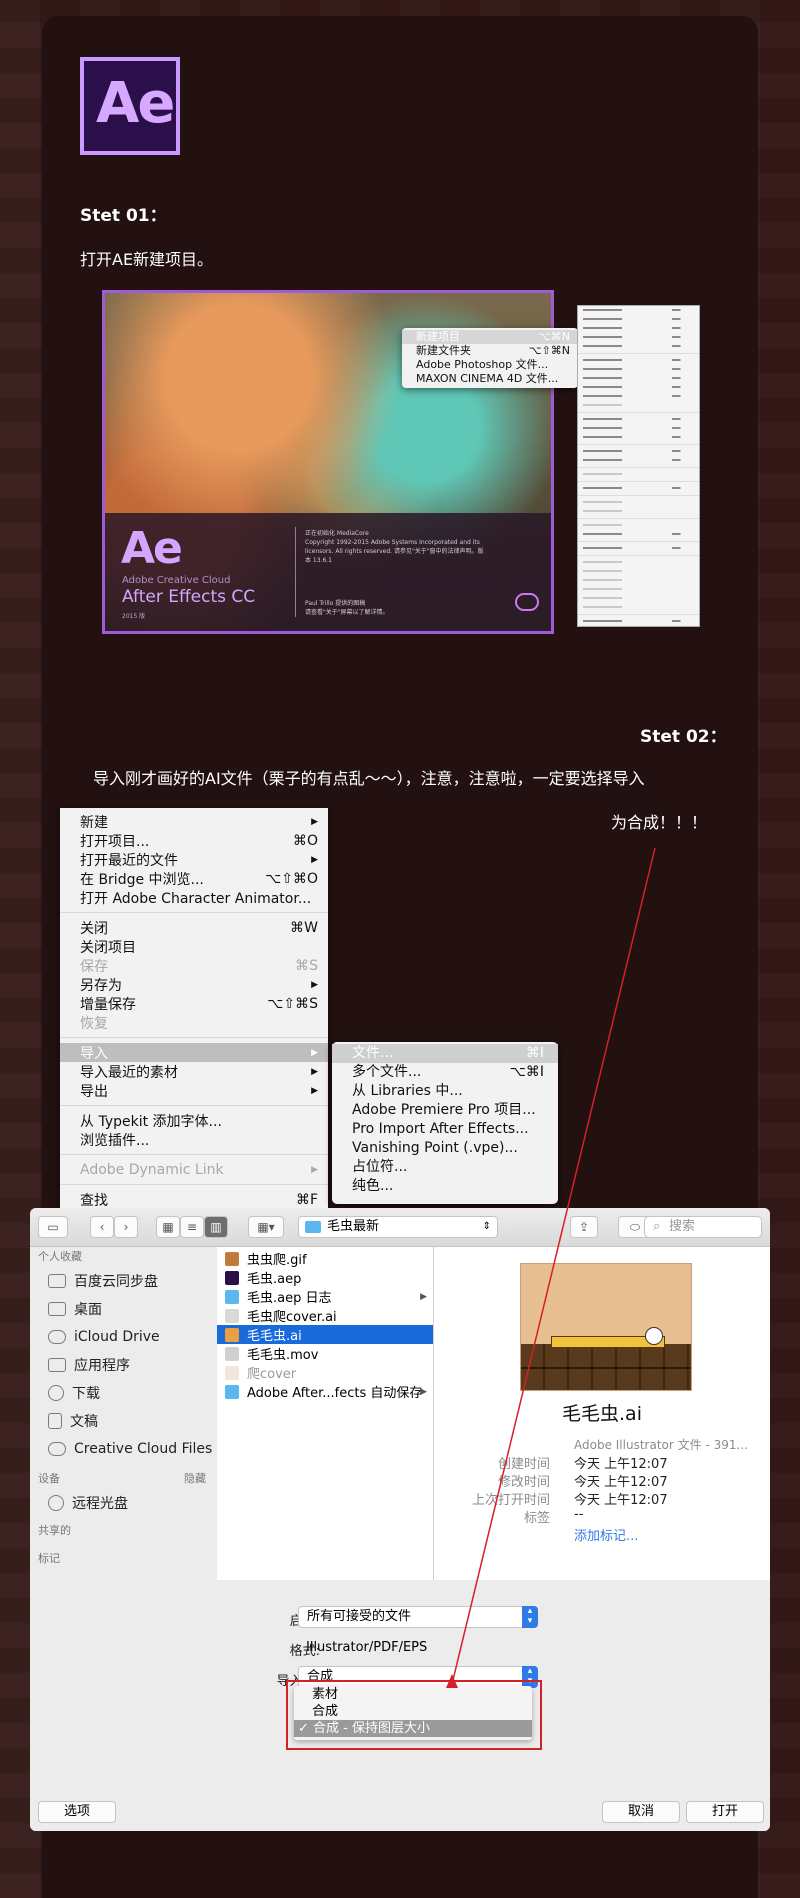 This screenshot has width=800, height=1898. Describe the element at coordinates (553, 1266) in the screenshot. I see `arrow-line` at that location.